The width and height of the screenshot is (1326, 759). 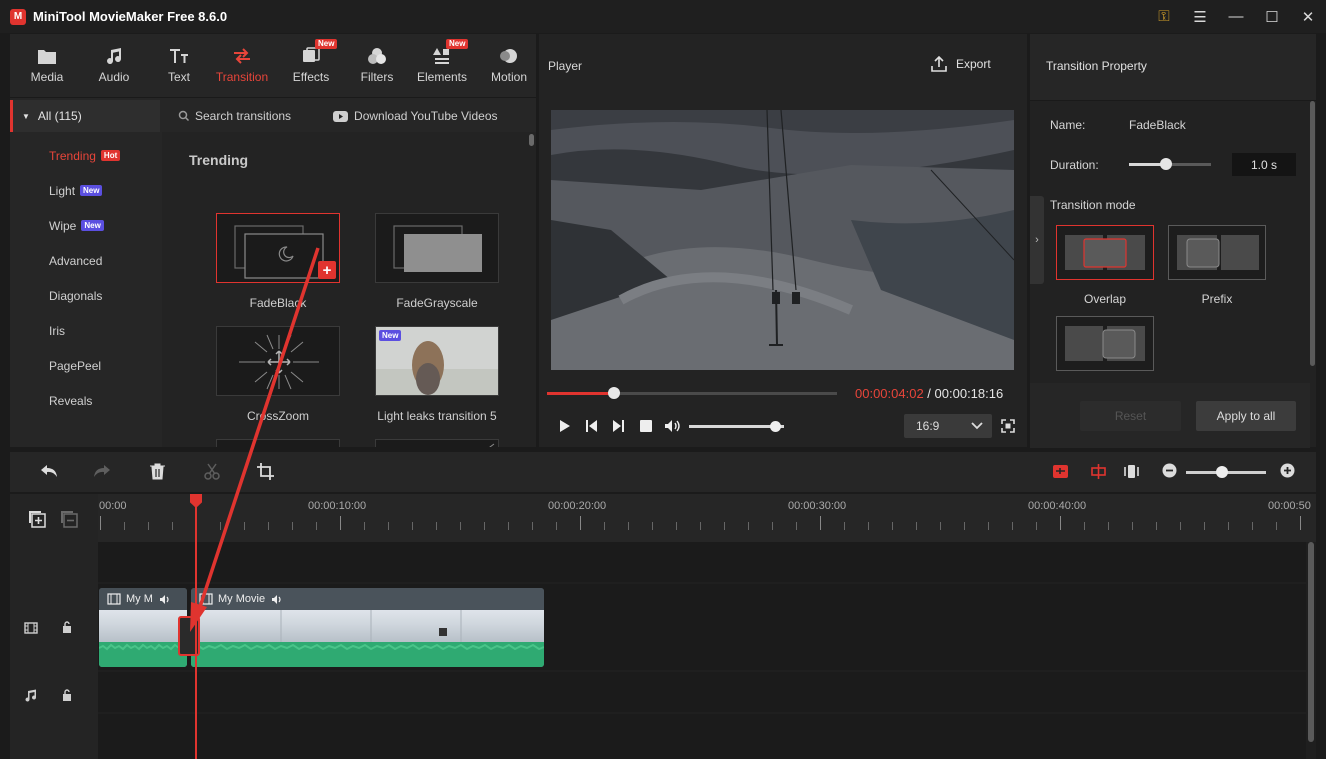 I want to click on video-clip-2: My Movie, so click(x=367, y=627).